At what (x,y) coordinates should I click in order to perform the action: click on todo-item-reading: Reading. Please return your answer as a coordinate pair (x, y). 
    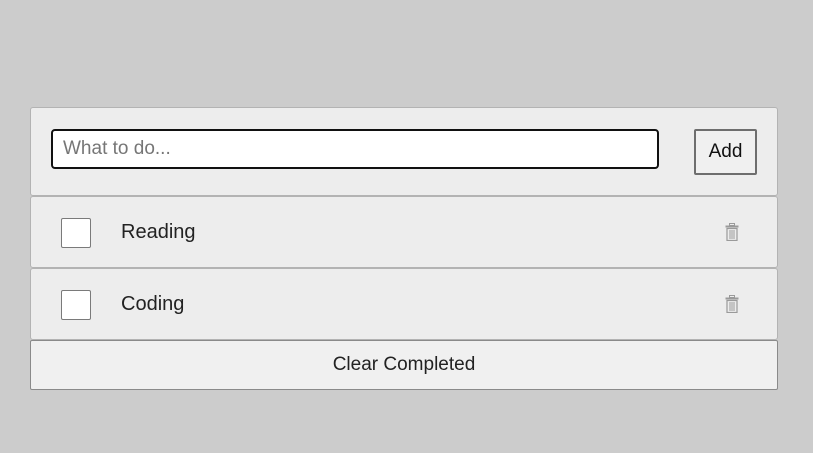
    Looking at the image, I should click on (404, 232).